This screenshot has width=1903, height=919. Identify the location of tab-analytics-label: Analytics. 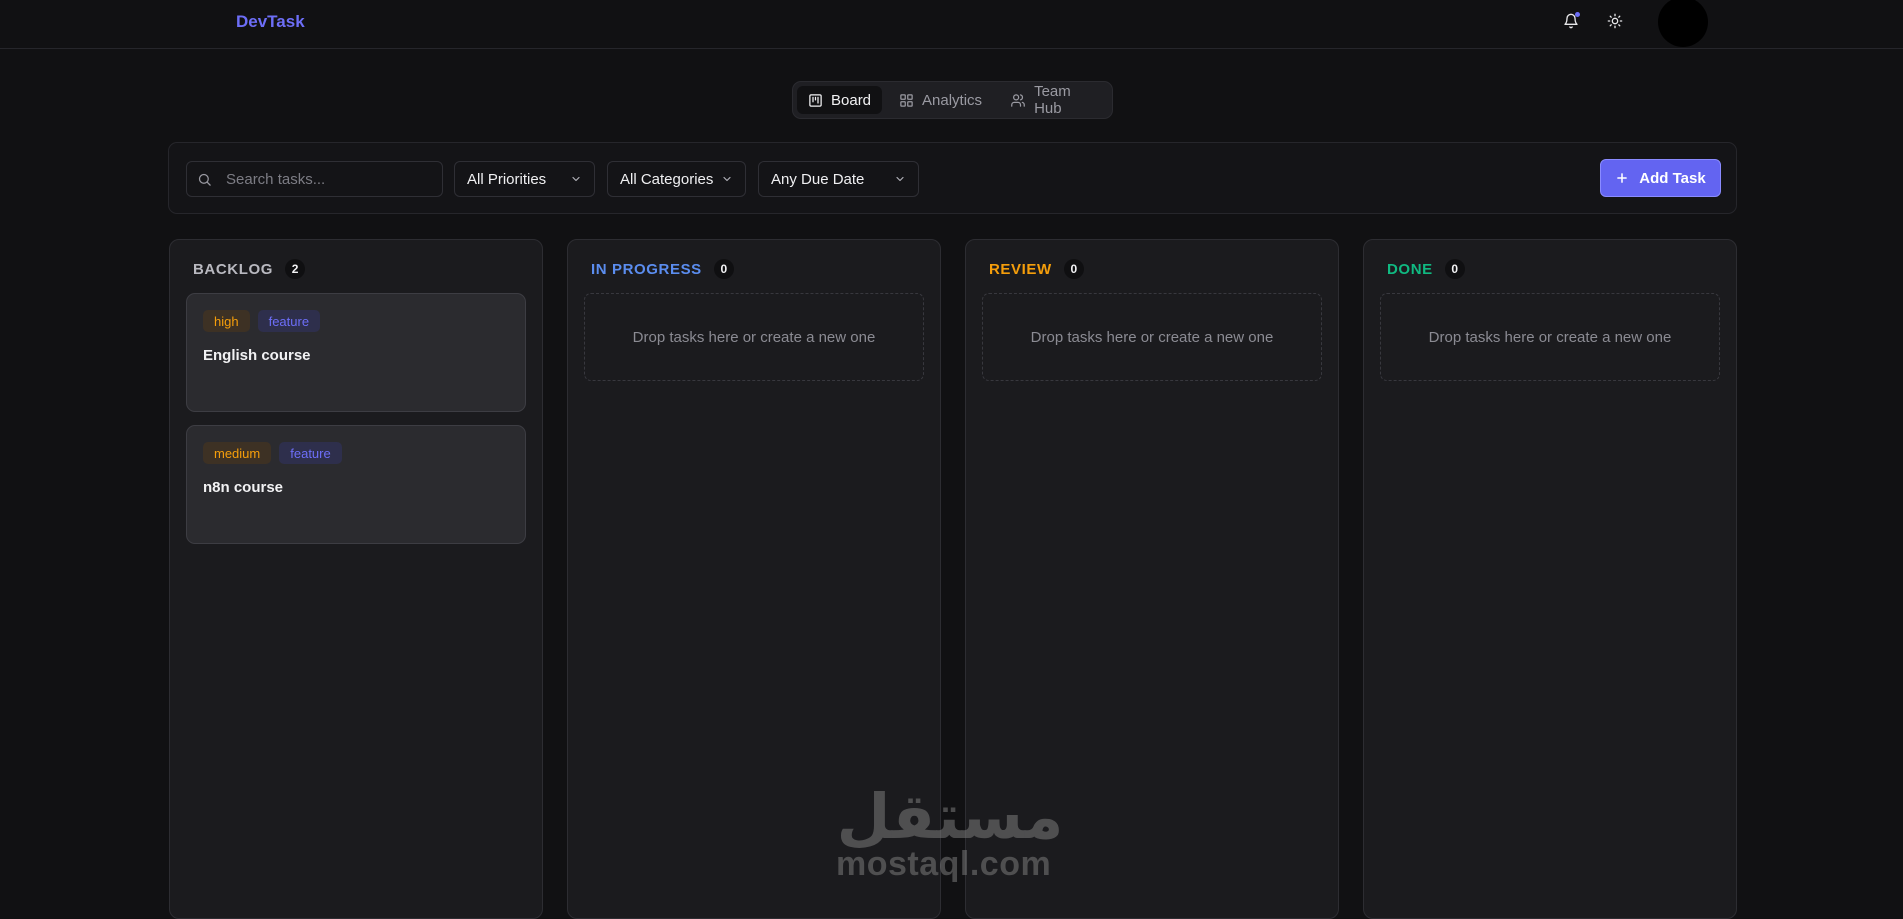
(952, 100).